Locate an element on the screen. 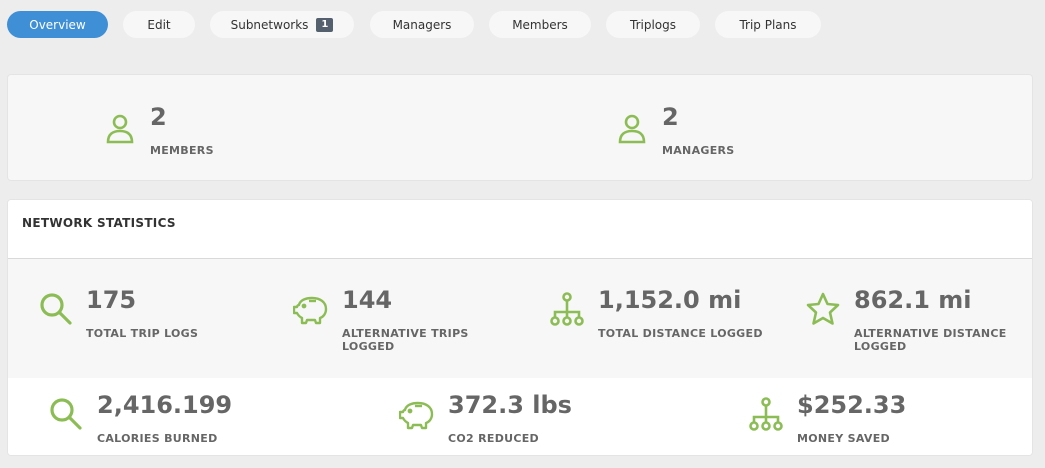 The image size is (1045, 468). stat-label: TOTAL TRIP LOGS is located at coordinates (142, 333).